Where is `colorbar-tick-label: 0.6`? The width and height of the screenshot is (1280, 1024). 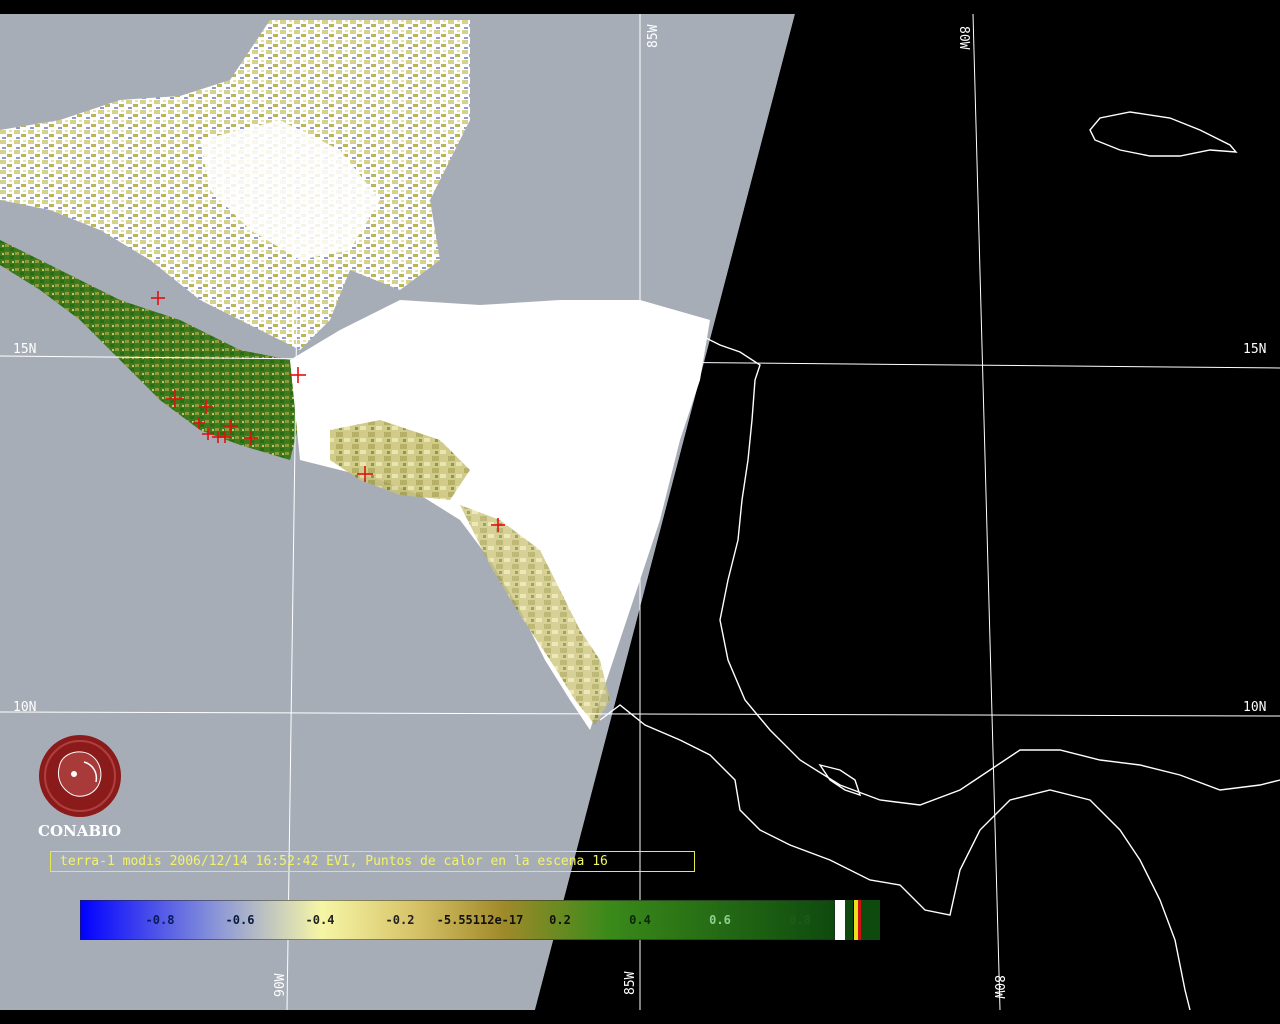
colorbar-tick-label: 0.6 is located at coordinates (720, 920).